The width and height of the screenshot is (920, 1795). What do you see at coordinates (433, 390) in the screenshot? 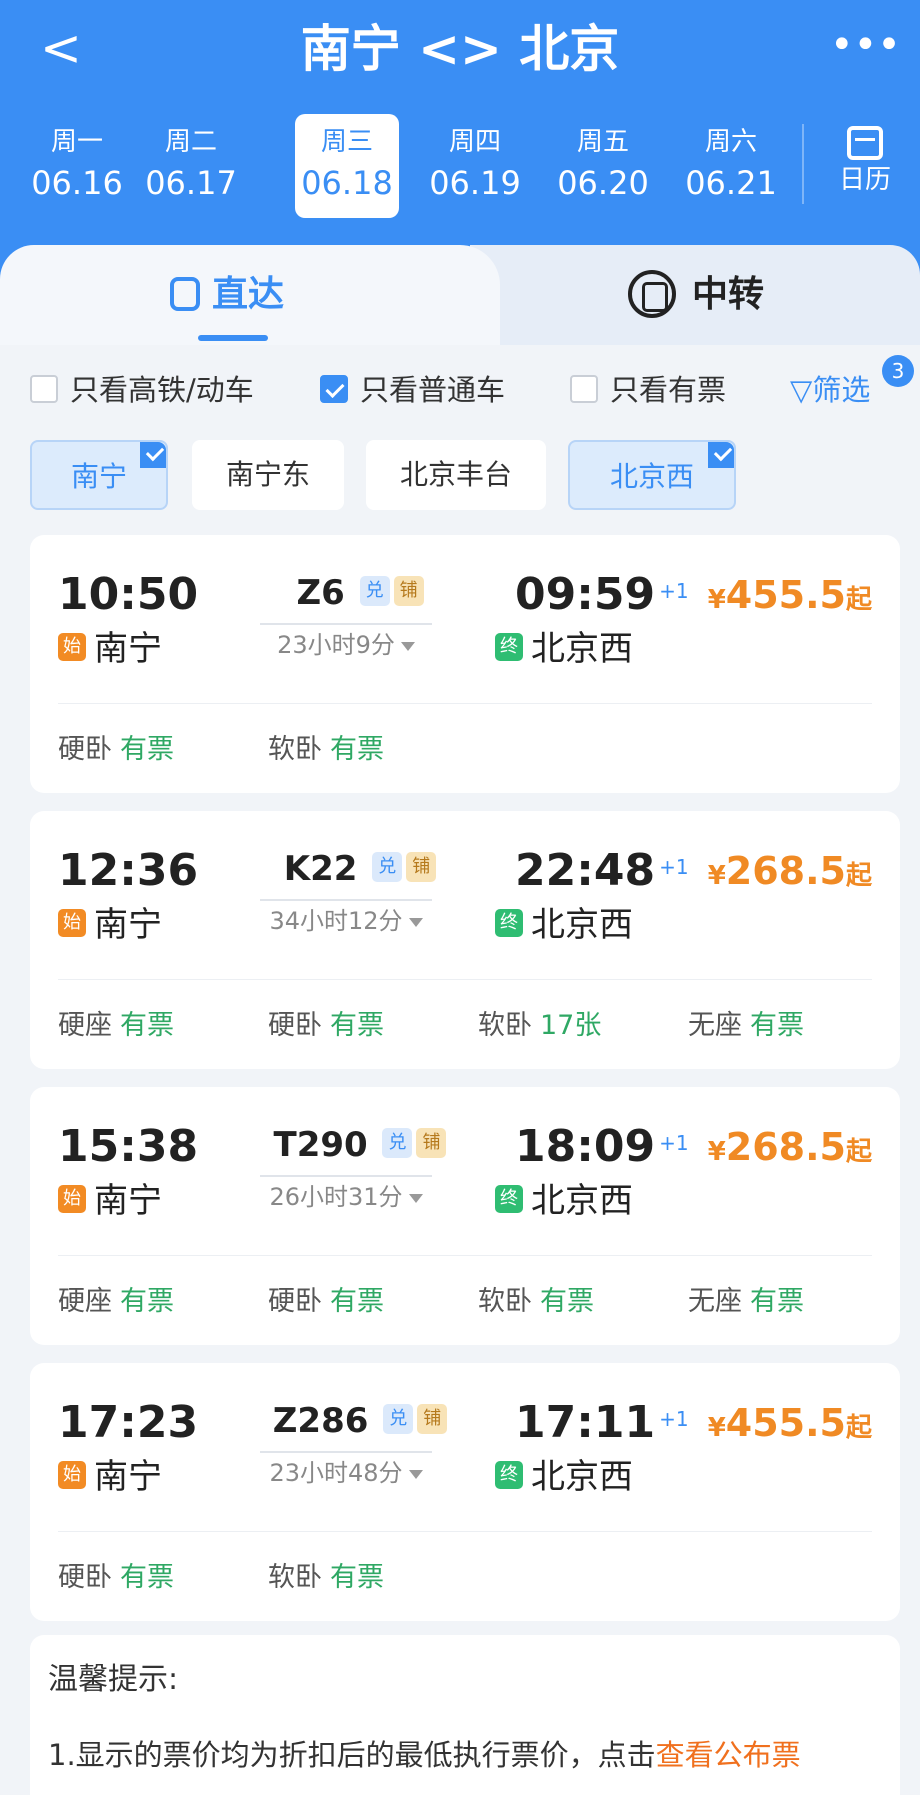
I see `filter-label: 只看普通车` at bounding box center [433, 390].